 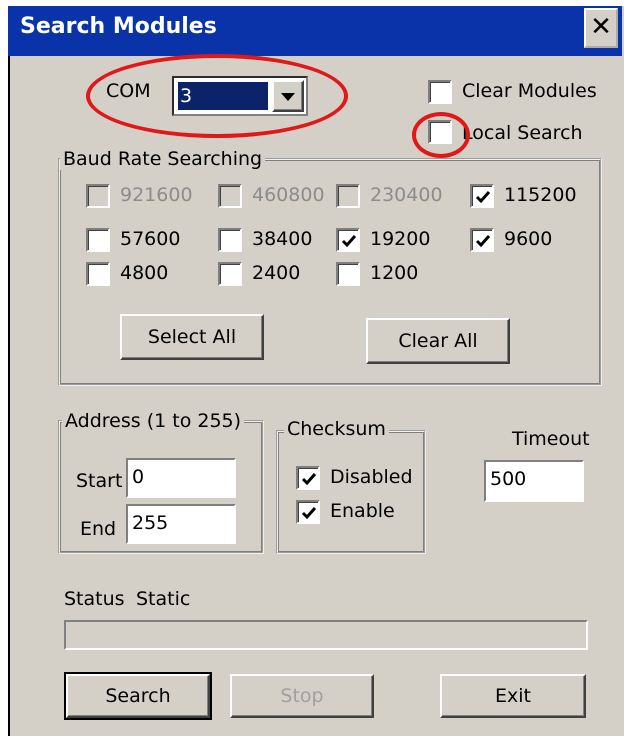 I want to click on baud-115200-label: 115200, so click(x=540, y=195).